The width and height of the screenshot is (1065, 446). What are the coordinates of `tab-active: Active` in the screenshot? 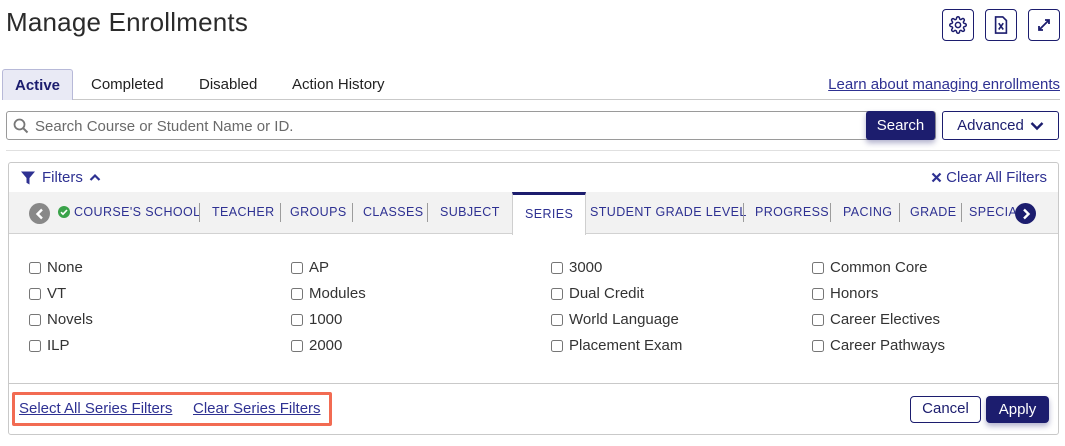 It's located at (38, 84).